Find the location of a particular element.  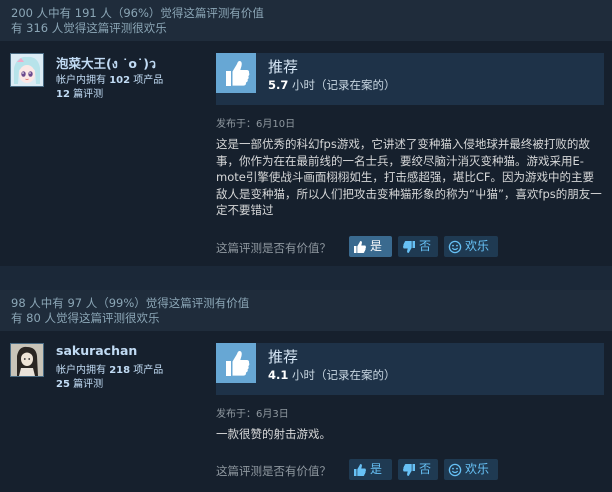

review-verdict: 推荐 5.7 小时（记录在案的） is located at coordinates (410, 79).